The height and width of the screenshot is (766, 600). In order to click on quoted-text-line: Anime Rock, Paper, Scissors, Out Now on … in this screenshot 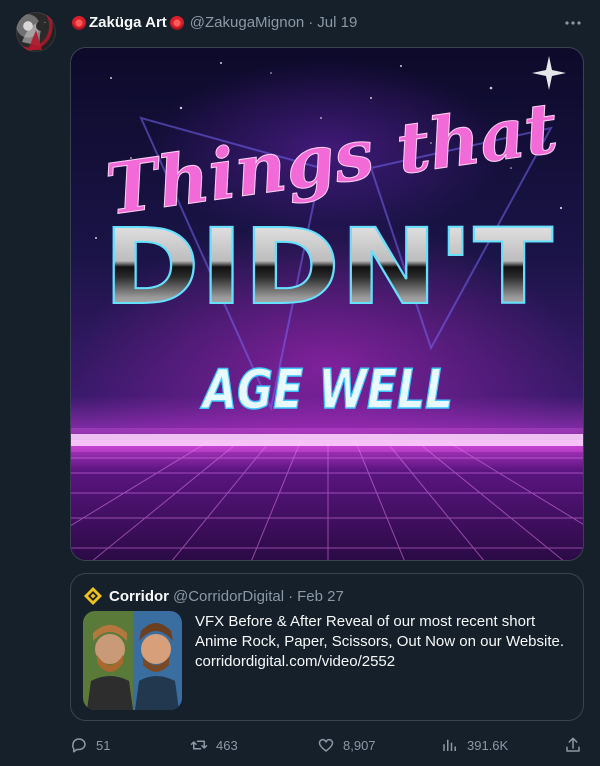, I will do `click(380, 641)`.